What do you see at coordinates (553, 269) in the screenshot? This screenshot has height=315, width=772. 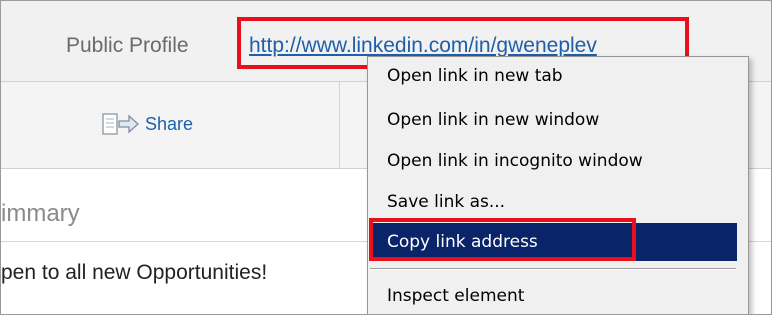 I see `menu-separator-highlight` at bounding box center [553, 269].